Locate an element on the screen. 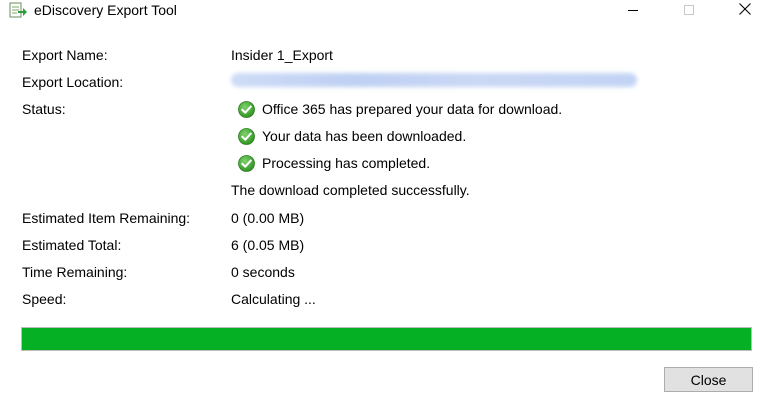 The width and height of the screenshot is (768, 401). minimize-icon is located at coordinates (633, 11).